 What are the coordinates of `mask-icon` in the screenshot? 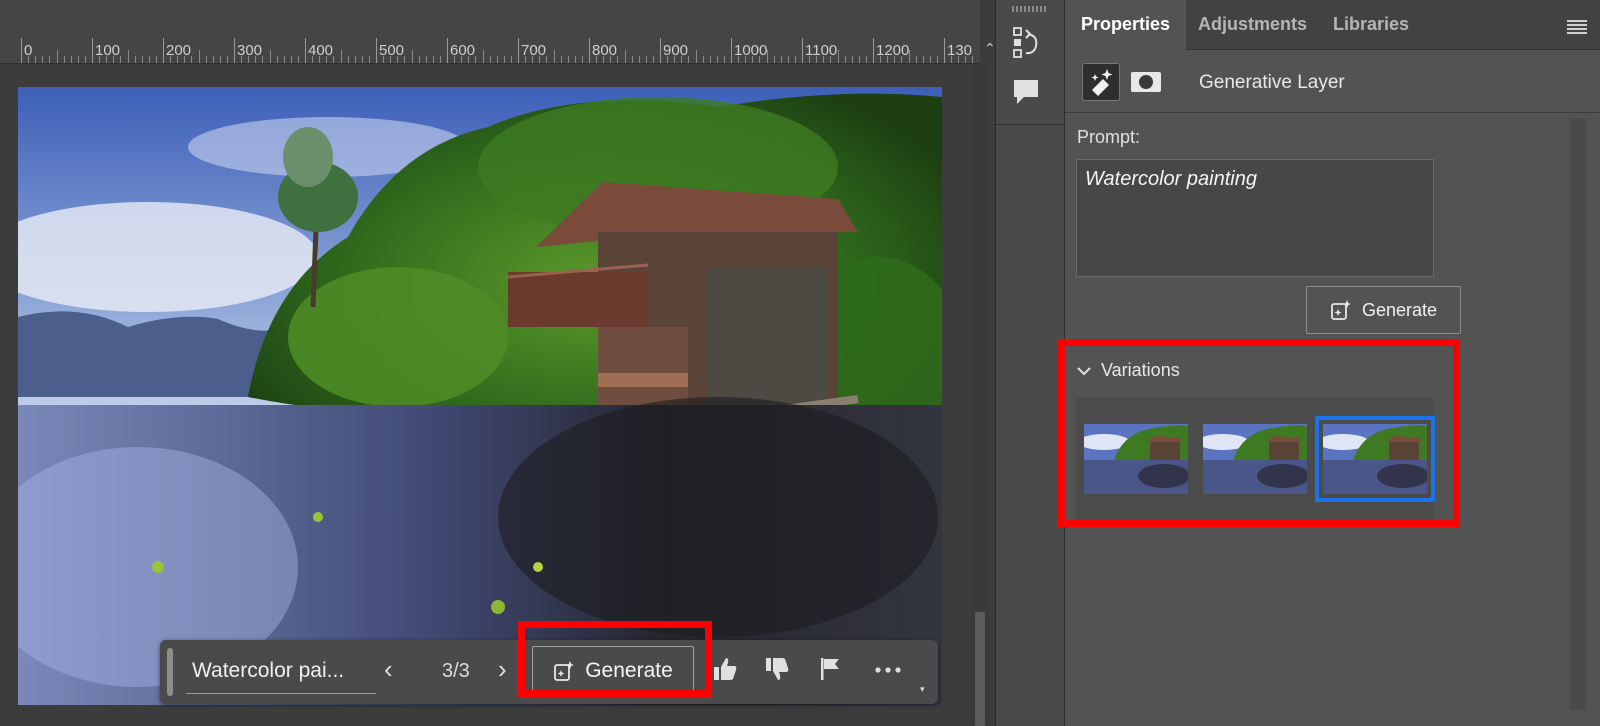 It's located at (1146, 82).